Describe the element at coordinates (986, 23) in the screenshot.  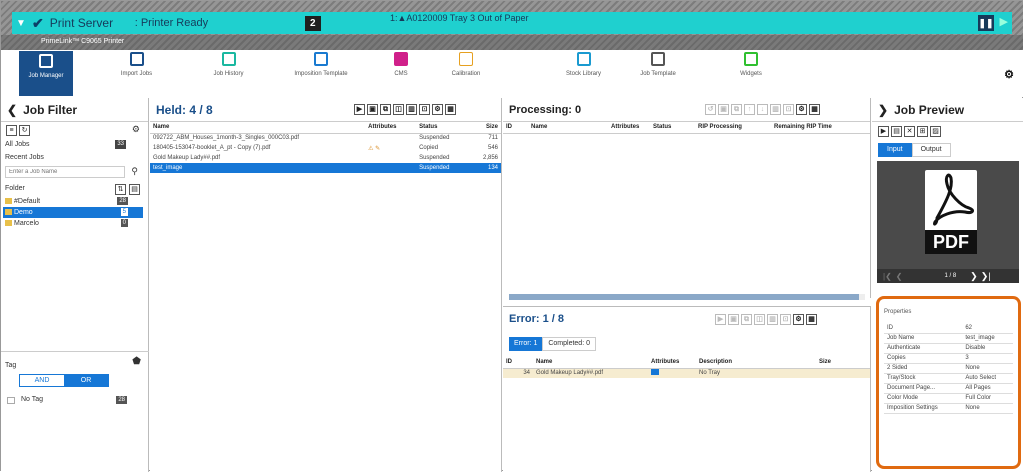
I see `pause-button: ❚❚` at that location.